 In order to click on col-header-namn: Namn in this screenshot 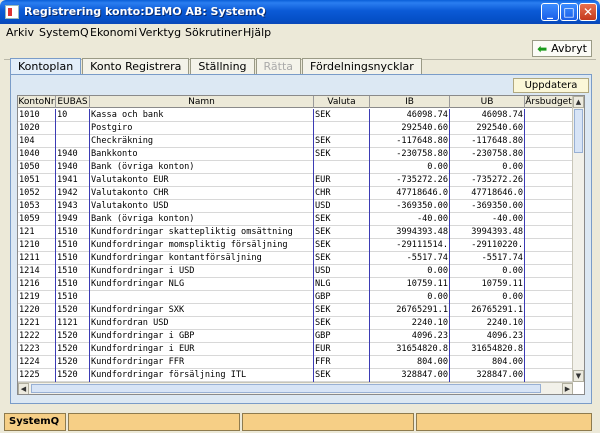, I will do `click(202, 102)`.